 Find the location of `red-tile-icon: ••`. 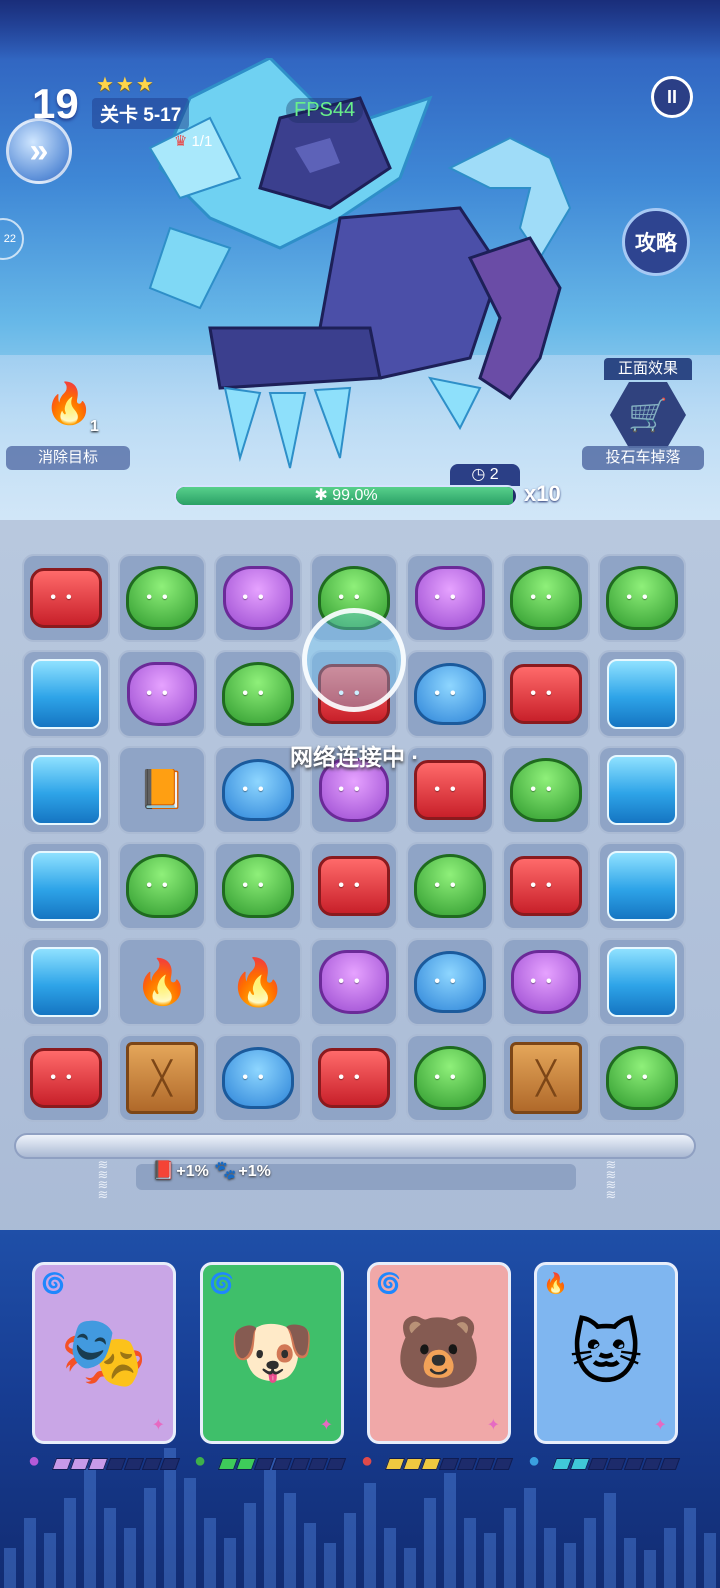

red-tile-icon: •• is located at coordinates (354, 886).